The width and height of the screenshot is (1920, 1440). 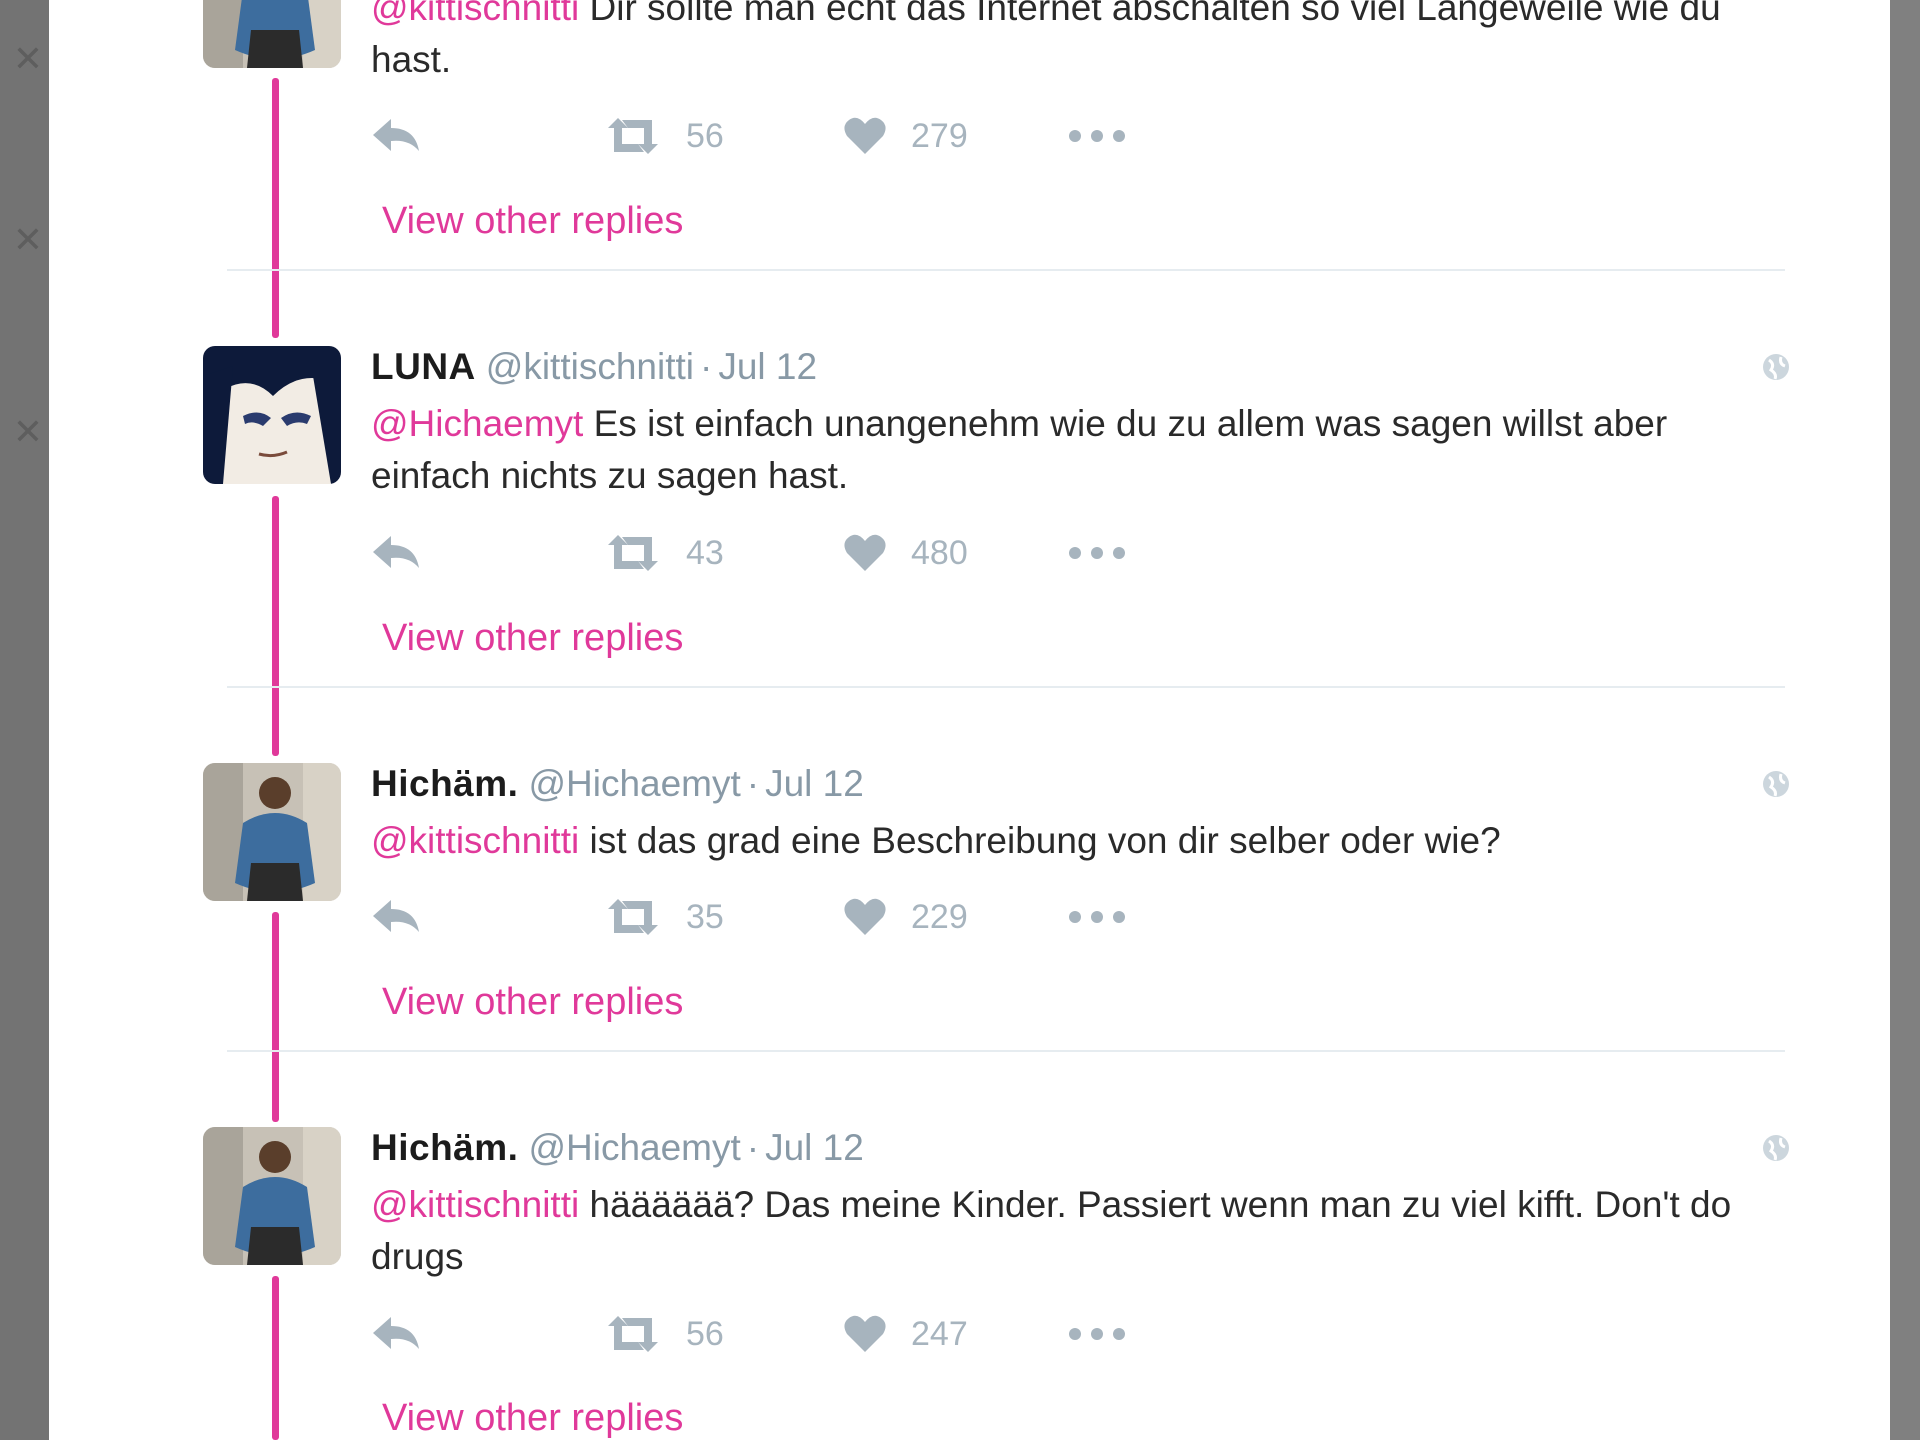 What do you see at coordinates (905, 1334) in the screenshot?
I see `like-button: 247` at bounding box center [905, 1334].